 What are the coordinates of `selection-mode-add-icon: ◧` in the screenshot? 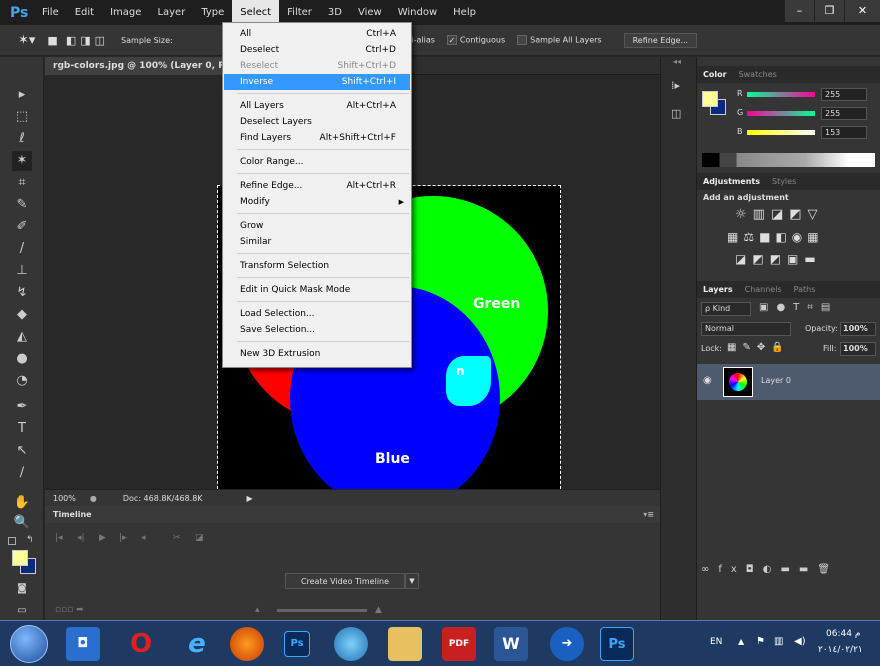 It's located at (71, 40).